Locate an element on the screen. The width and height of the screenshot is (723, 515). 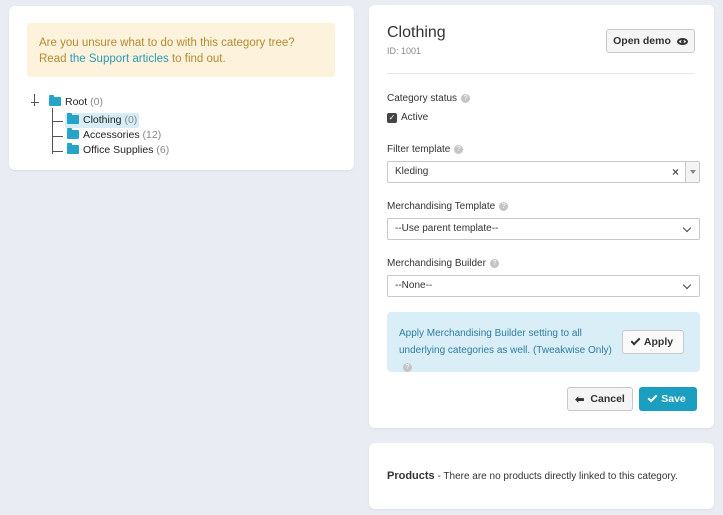
tree-node-label: Root is located at coordinates (76, 102).